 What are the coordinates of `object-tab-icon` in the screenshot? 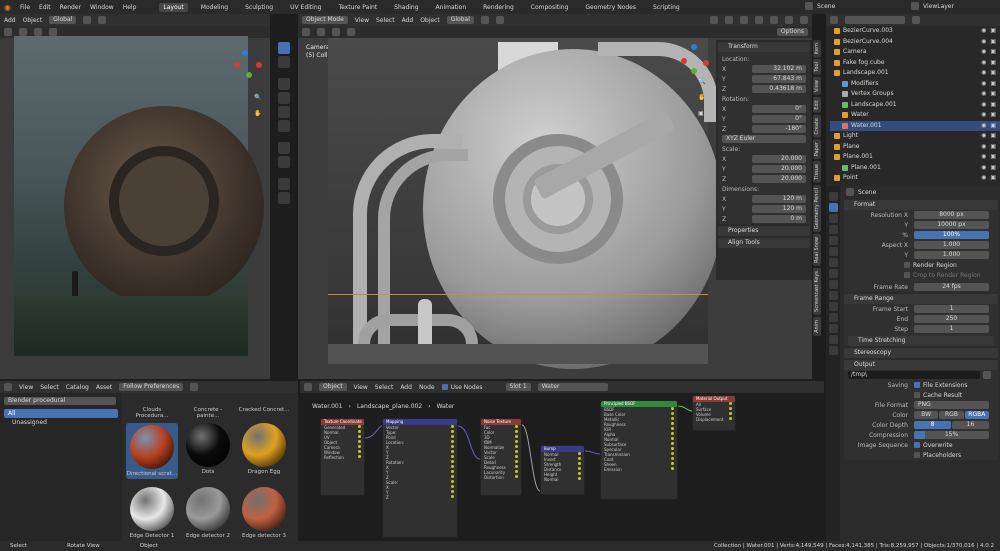 It's located at (833, 273).